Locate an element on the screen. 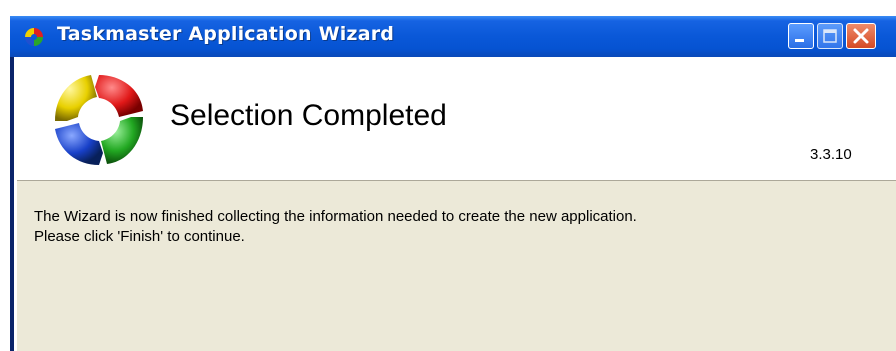 The width and height of the screenshot is (896, 351). close-button is located at coordinates (861, 36).